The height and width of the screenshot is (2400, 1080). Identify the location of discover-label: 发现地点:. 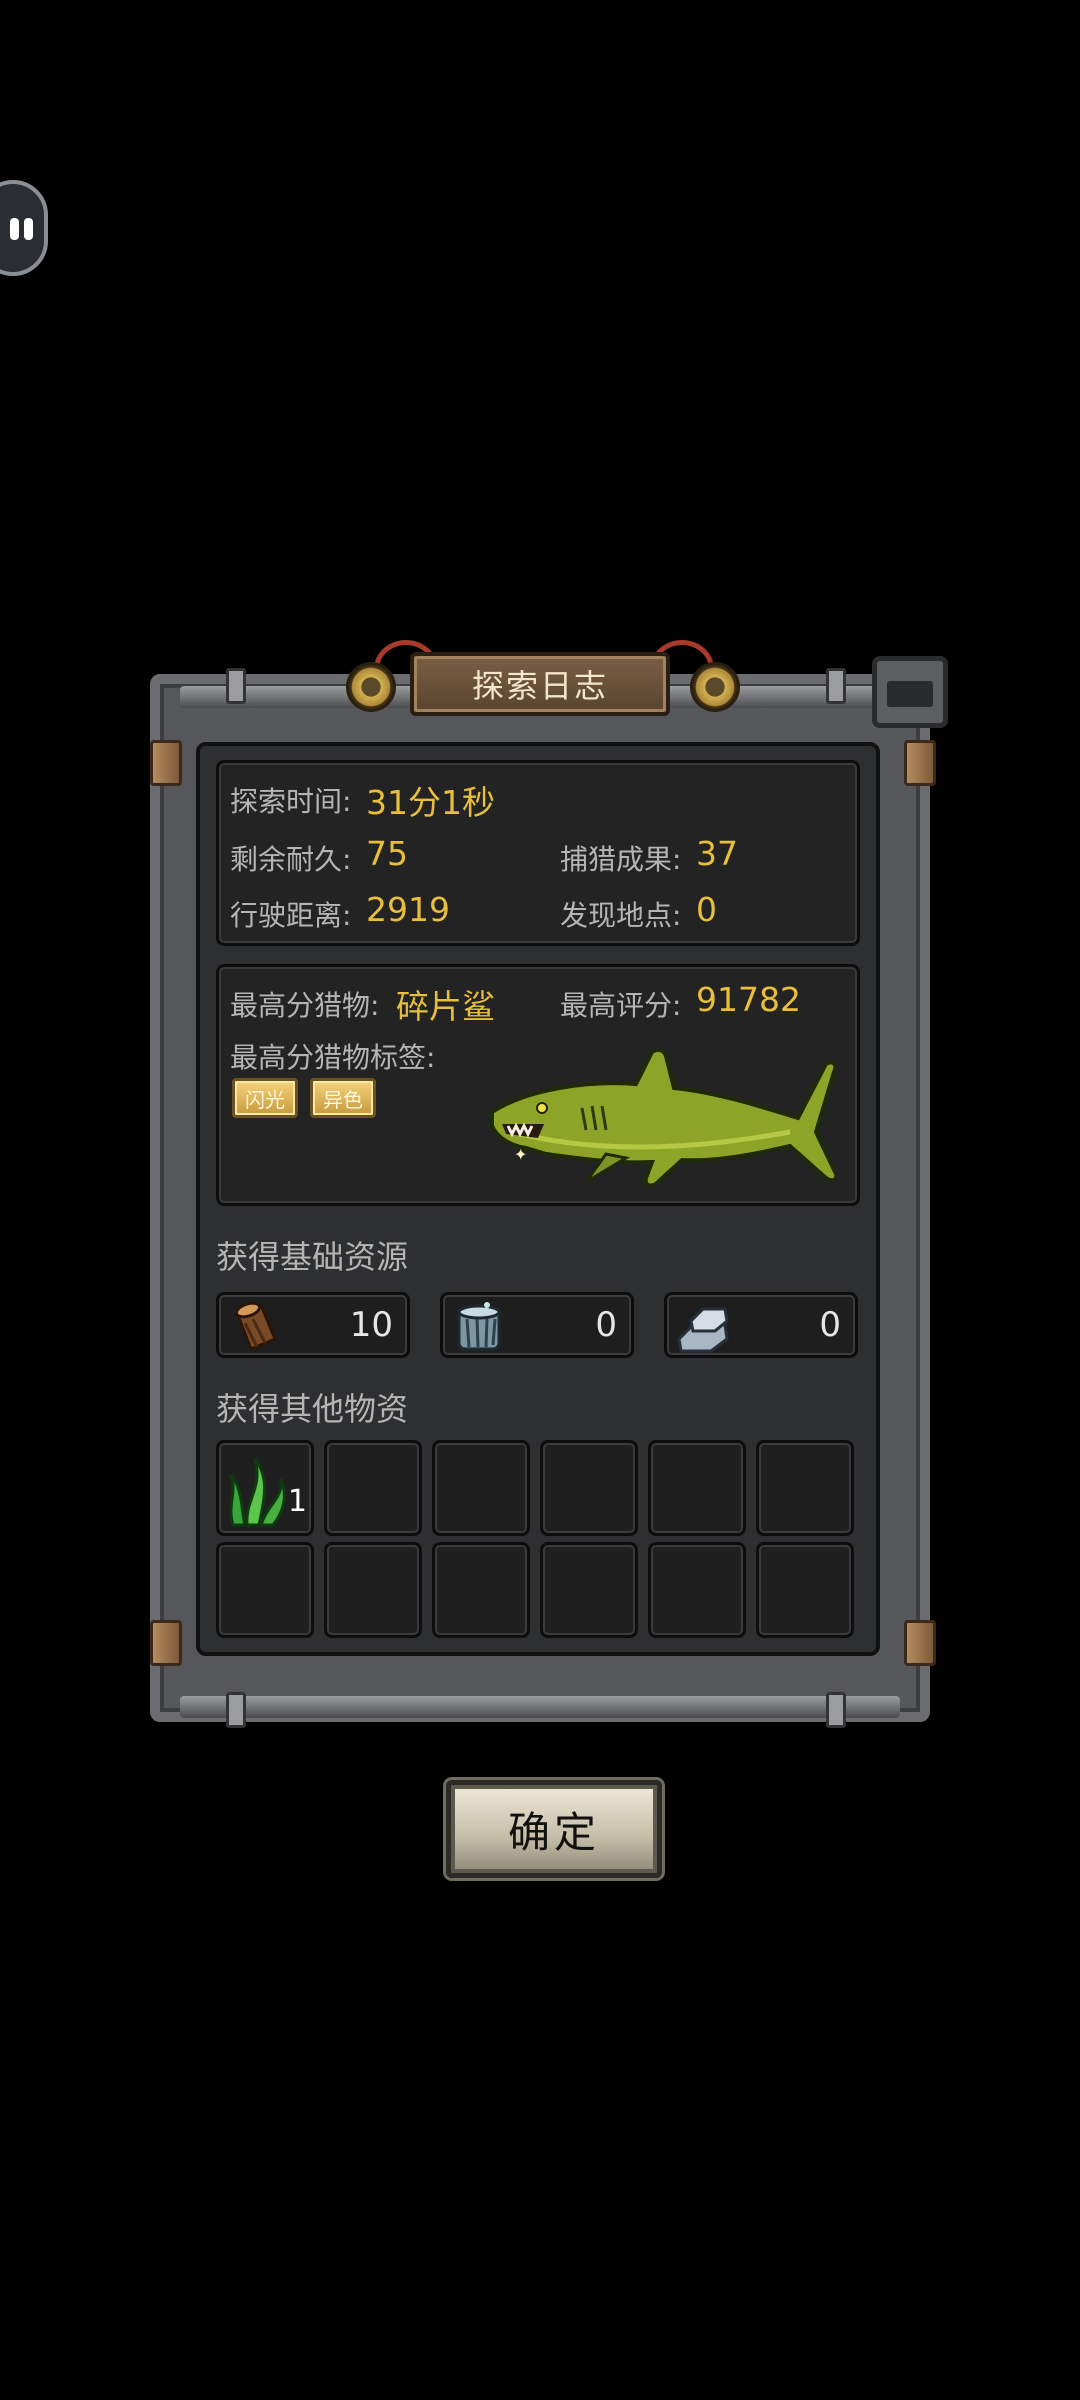
(621, 915).